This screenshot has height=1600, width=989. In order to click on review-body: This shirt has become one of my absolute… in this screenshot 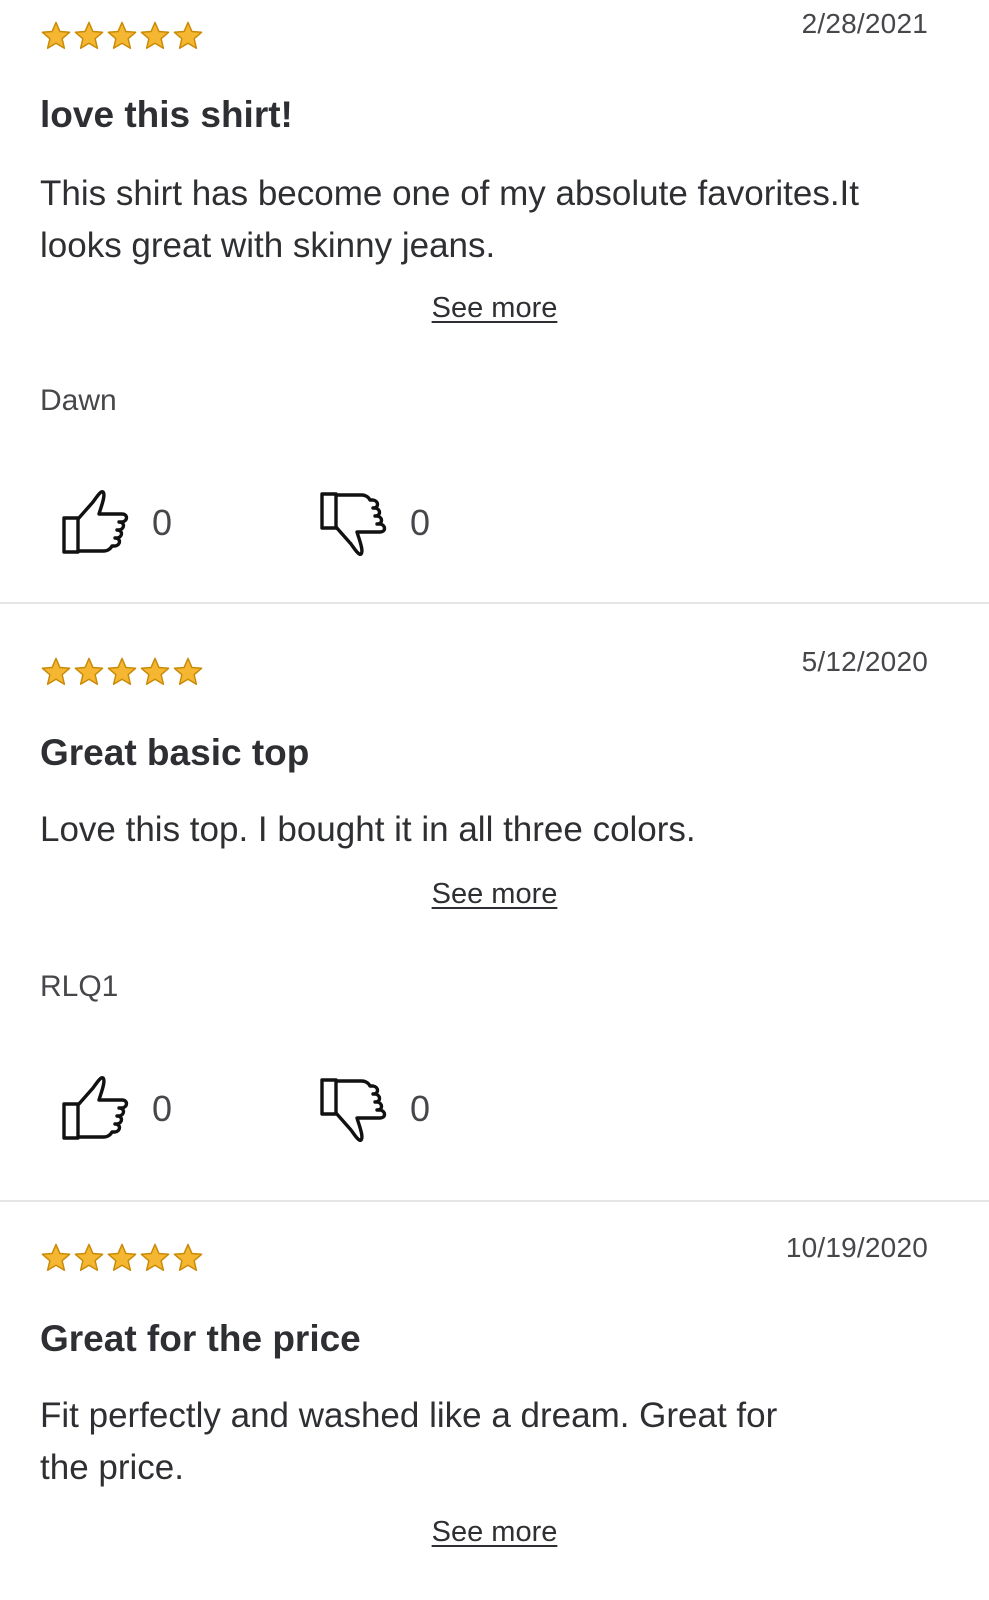, I will do `click(449, 219)`.